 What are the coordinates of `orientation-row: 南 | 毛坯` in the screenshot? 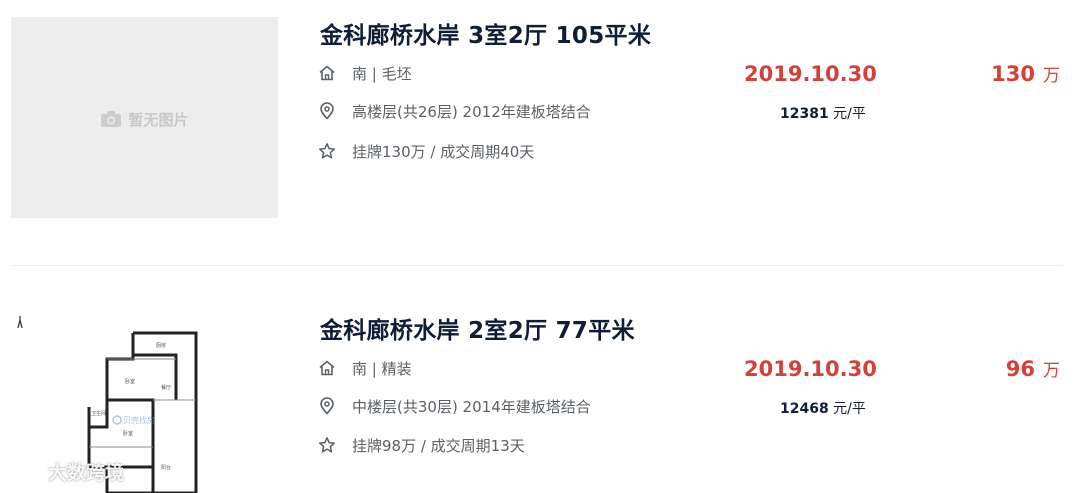 It's located at (365, 73).